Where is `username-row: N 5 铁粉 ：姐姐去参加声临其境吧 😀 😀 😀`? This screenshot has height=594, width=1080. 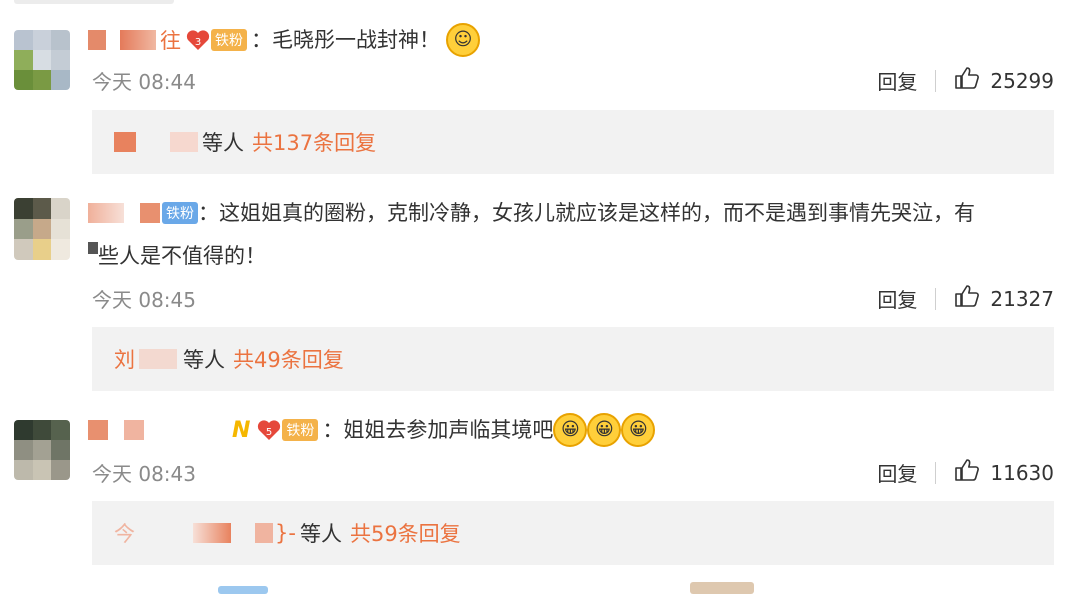
username-row: N 5 铁粉 ：姐姐去参加声临其境吧 😀 😀 😀 is located at coordinates (372, 430).